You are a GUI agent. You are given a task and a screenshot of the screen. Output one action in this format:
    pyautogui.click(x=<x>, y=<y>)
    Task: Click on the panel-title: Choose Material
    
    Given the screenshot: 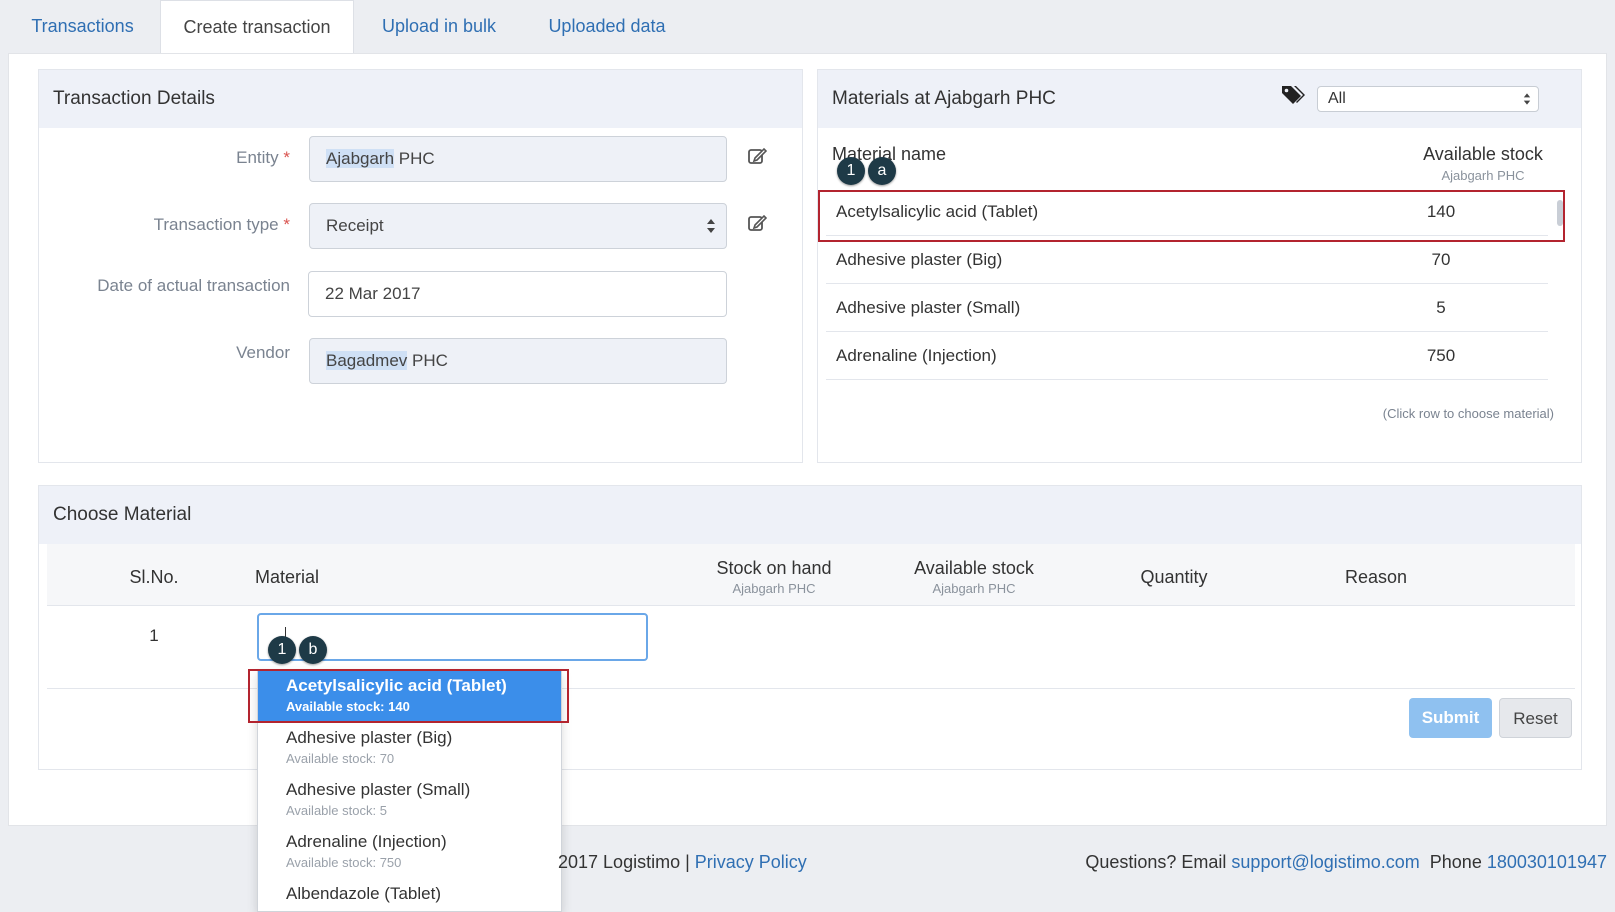 What is the action you would take?
    pyautogui.click(x=810, y=515)
    